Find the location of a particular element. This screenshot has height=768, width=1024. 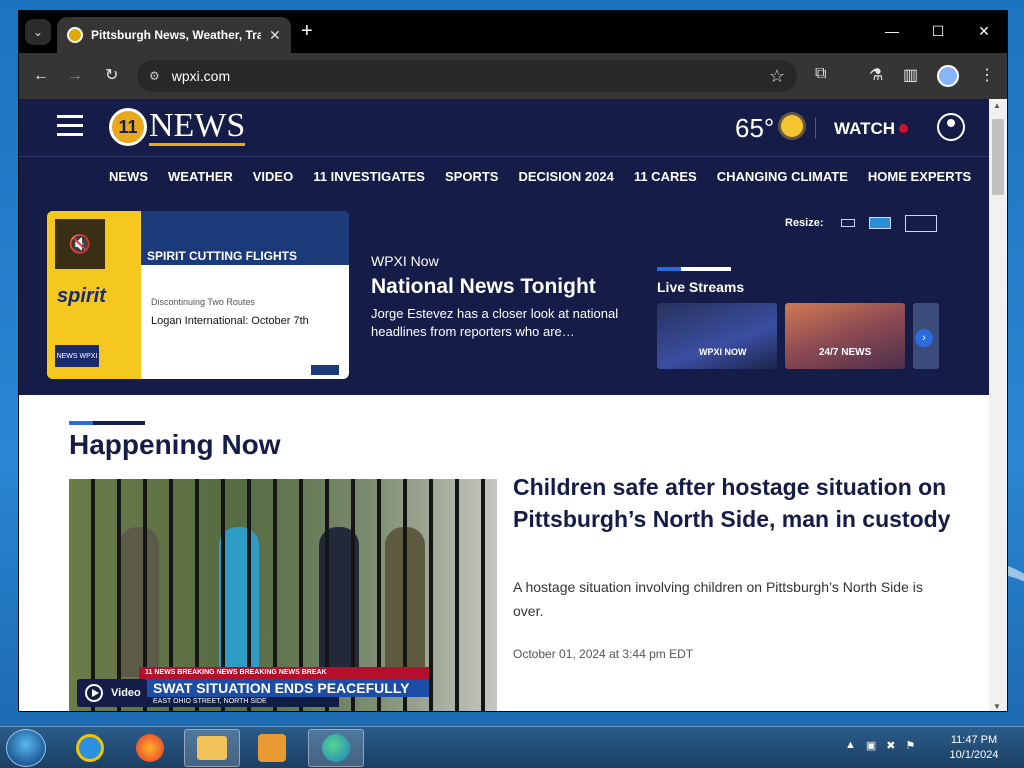

clock-time: 11:47 PM is located at coordinates (974, 740).